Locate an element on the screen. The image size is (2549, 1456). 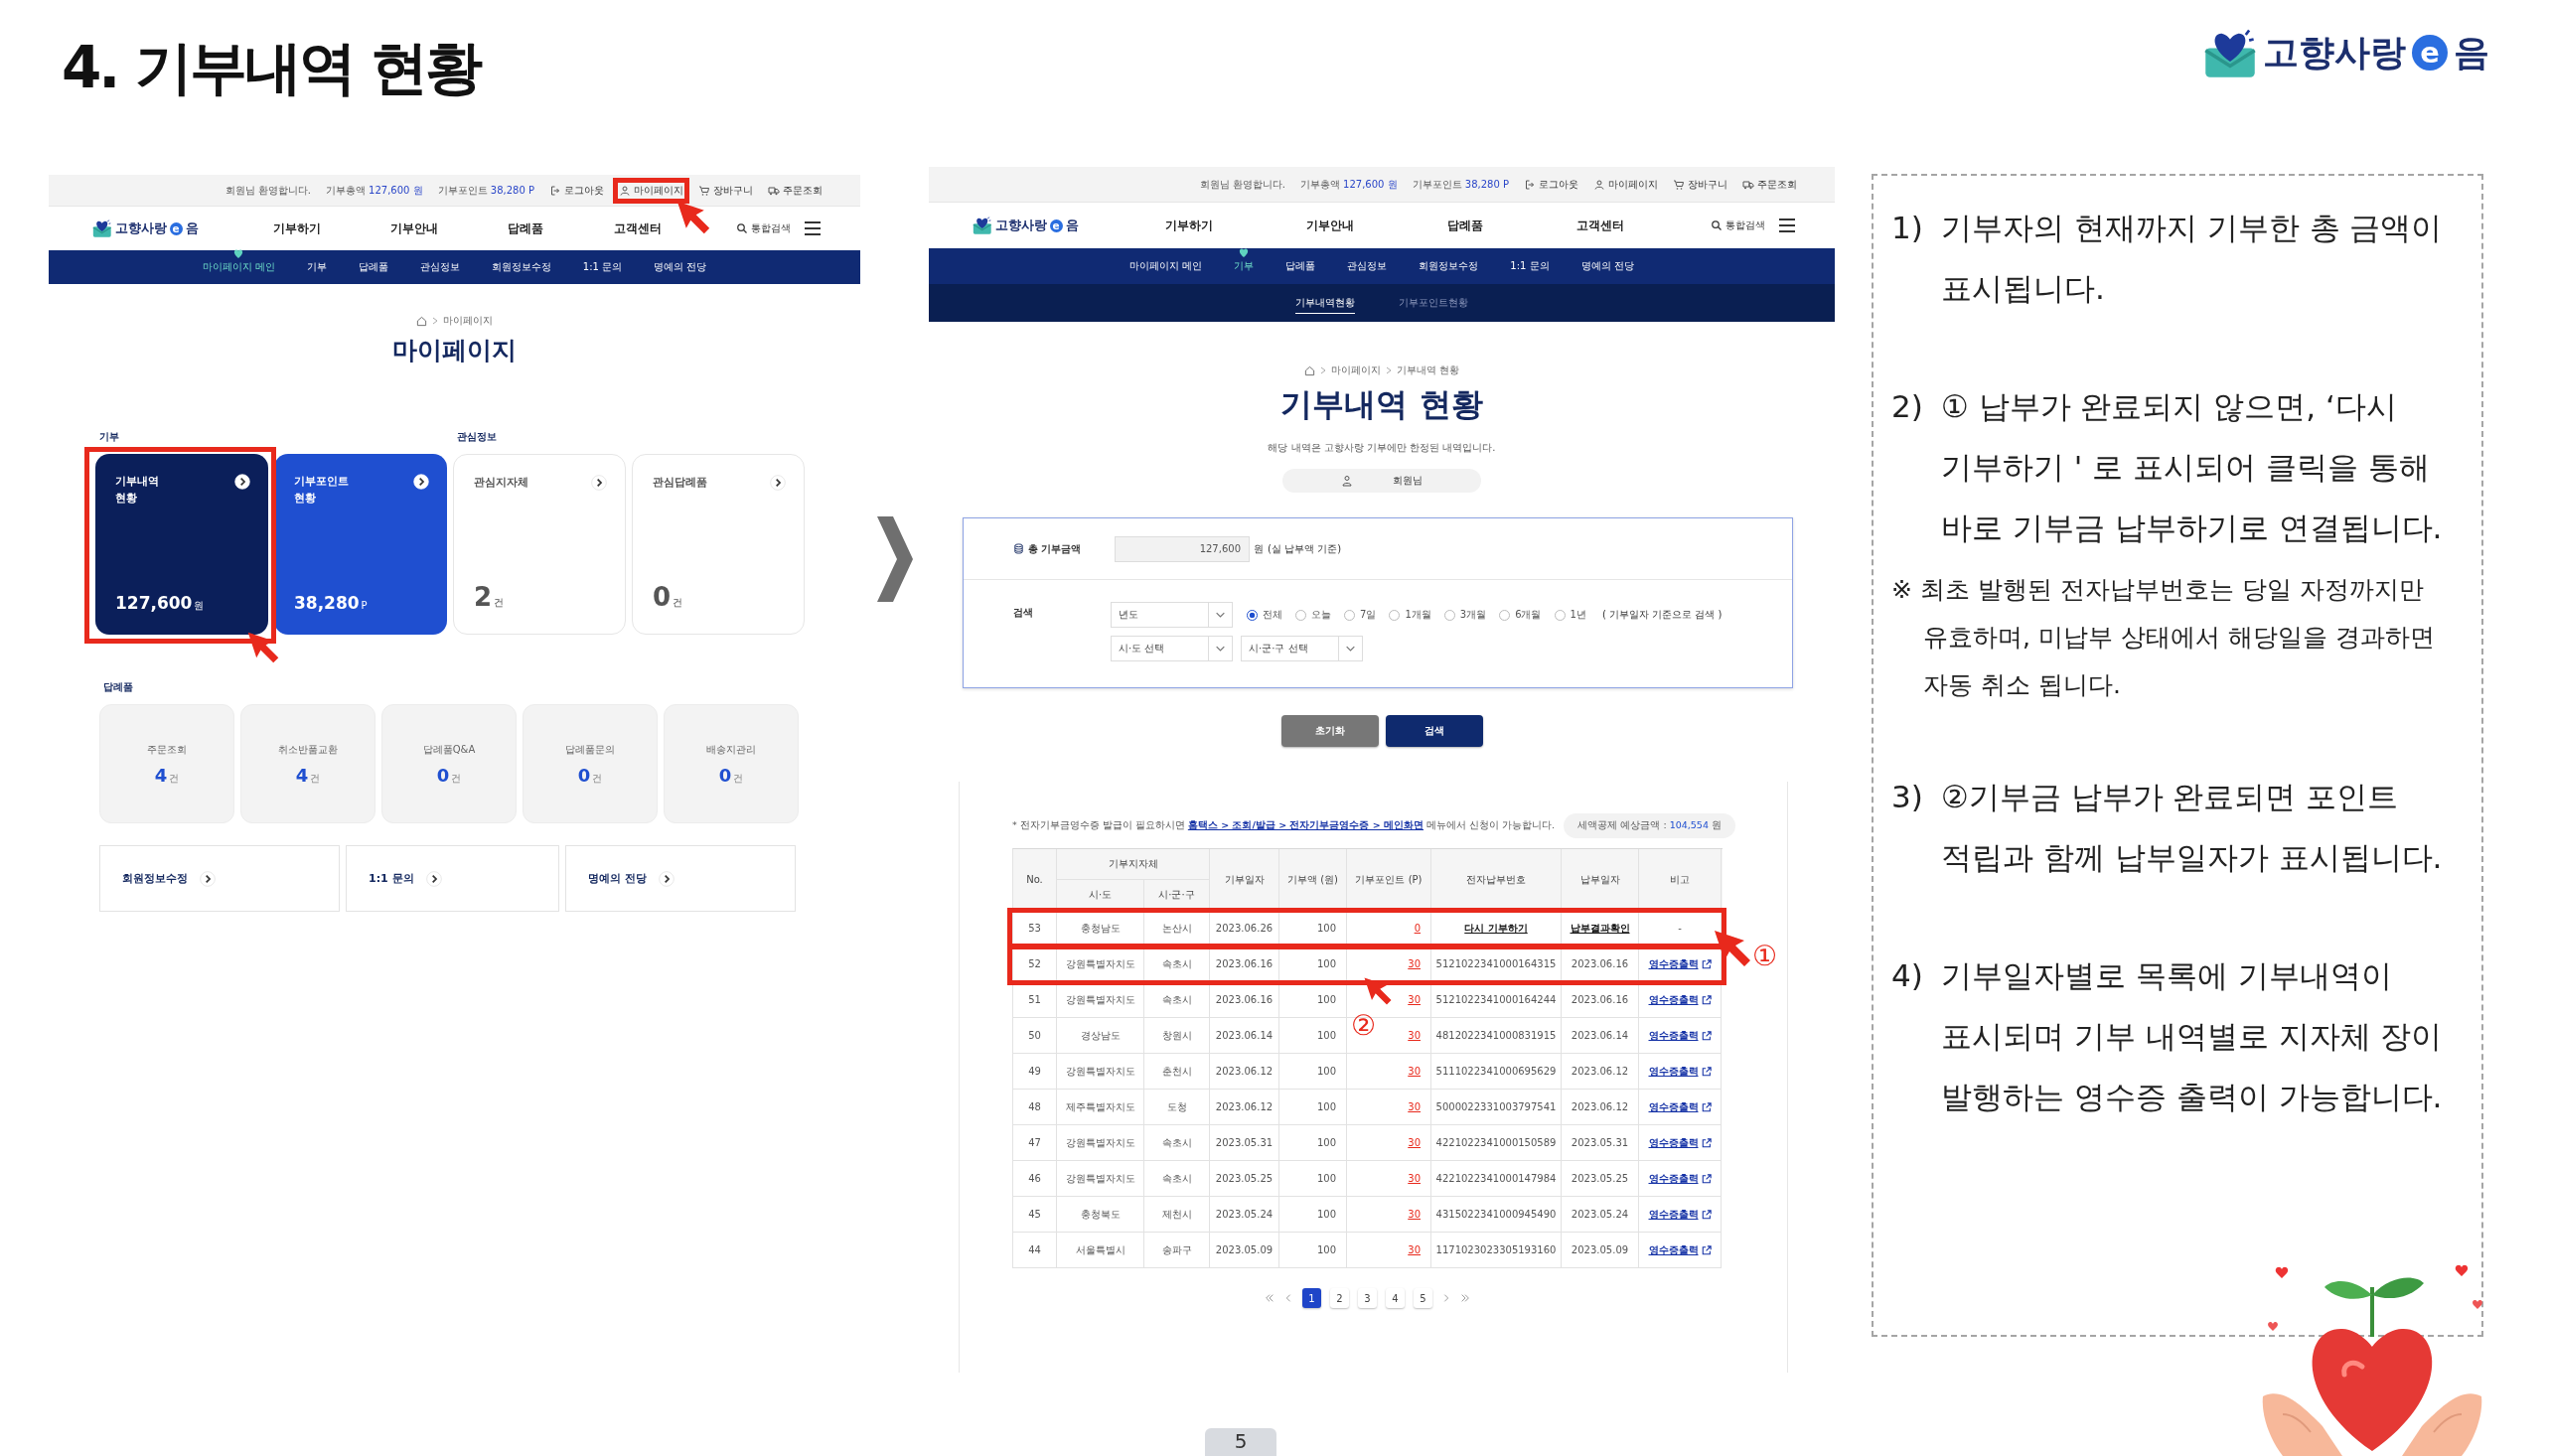
summary-card: 관심답례품 0 건 is located at coordinates (718, 545).